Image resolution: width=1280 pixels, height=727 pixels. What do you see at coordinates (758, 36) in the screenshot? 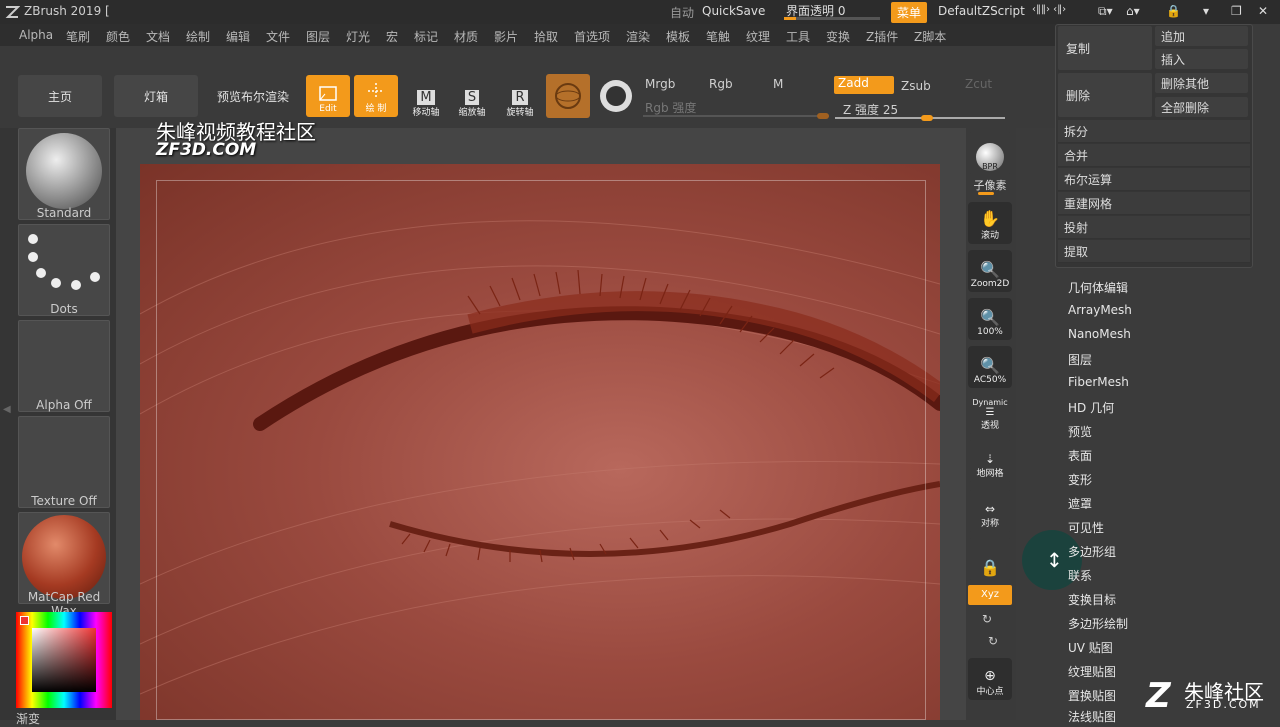
I see `menu-texture: 纹理` at bounding box center [758, 36].